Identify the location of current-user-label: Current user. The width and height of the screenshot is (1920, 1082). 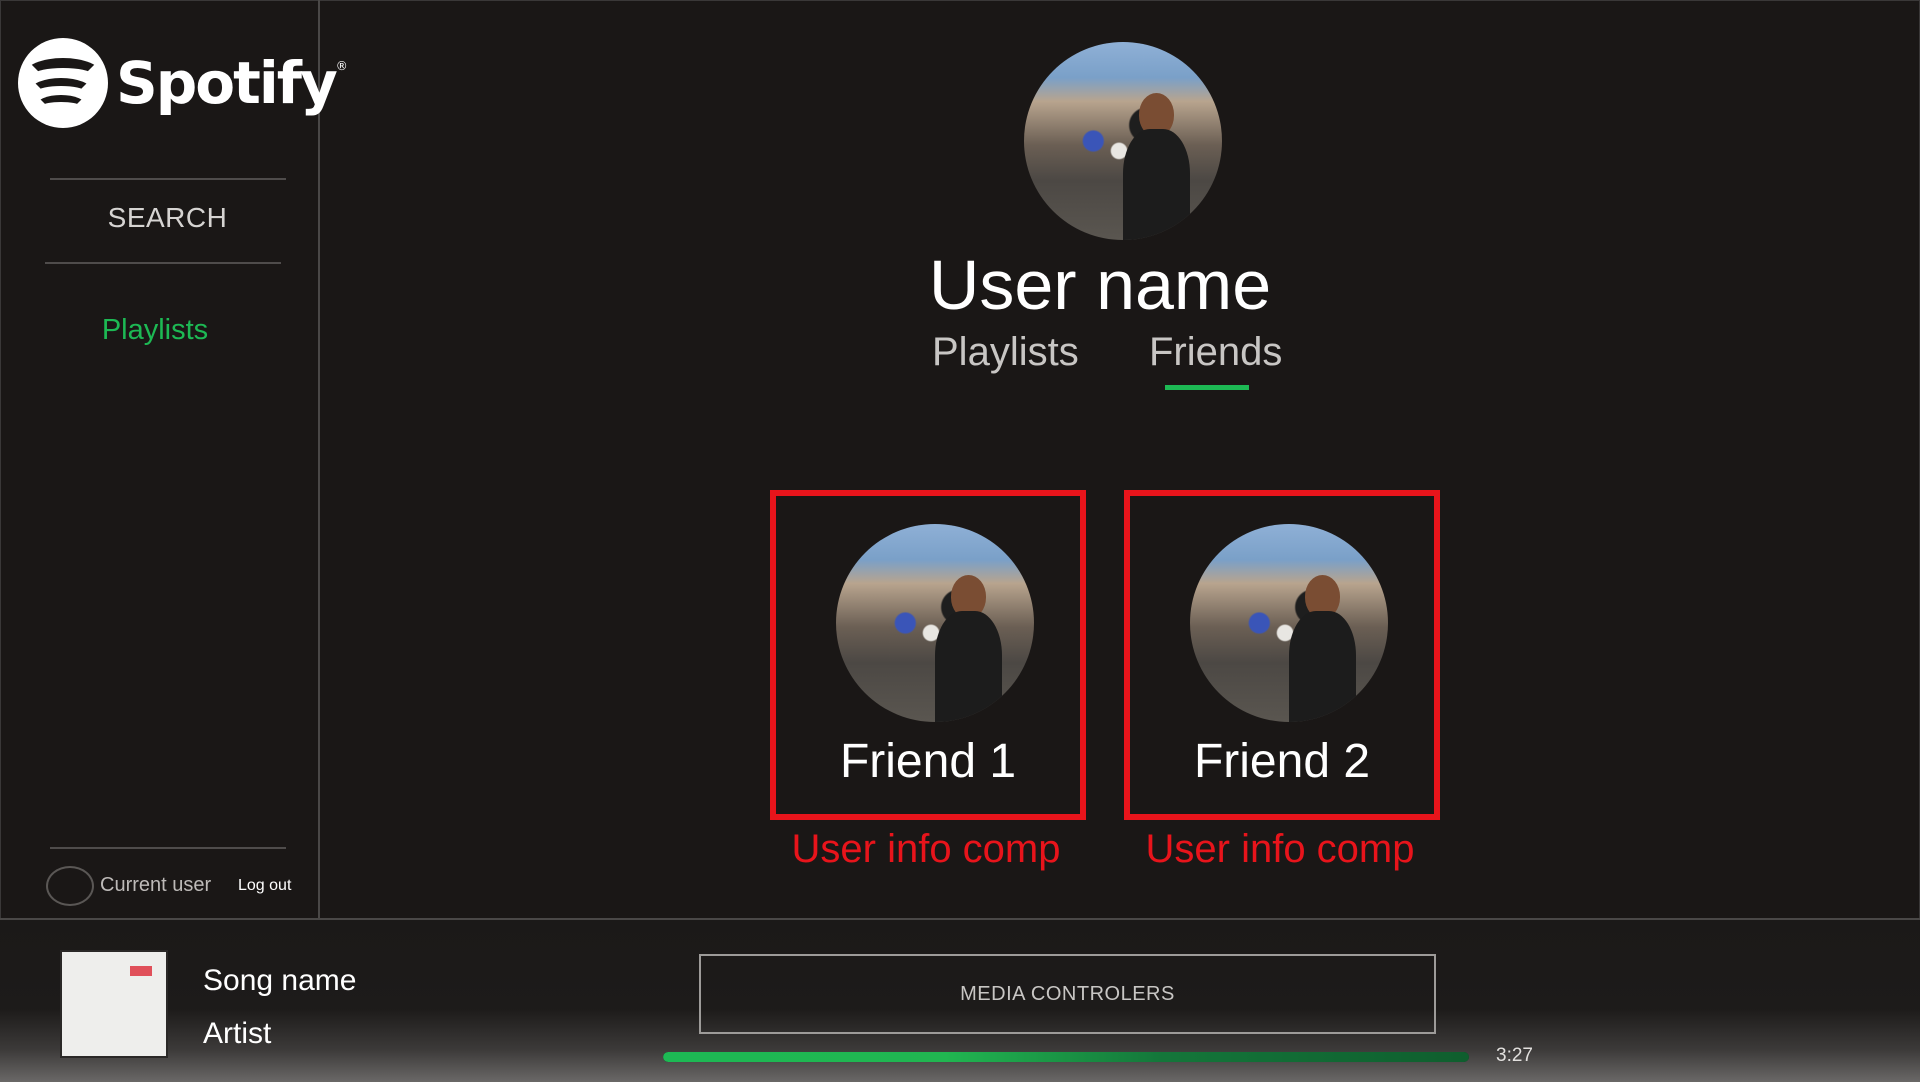
(156, 885).